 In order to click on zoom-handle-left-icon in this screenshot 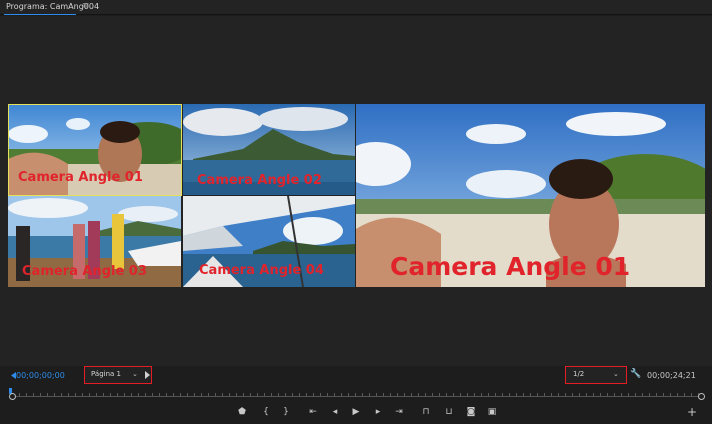, I will do `click(12, 396)`.